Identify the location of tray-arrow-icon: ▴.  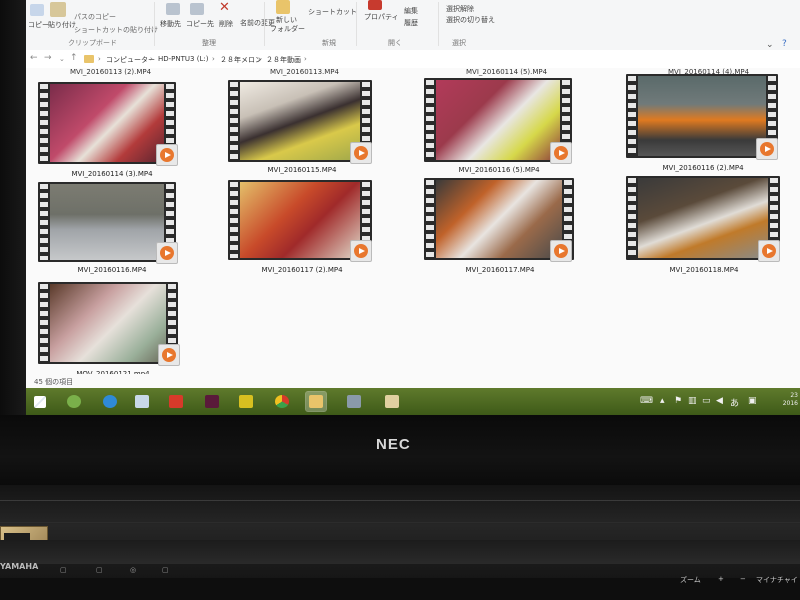
(662, 401).